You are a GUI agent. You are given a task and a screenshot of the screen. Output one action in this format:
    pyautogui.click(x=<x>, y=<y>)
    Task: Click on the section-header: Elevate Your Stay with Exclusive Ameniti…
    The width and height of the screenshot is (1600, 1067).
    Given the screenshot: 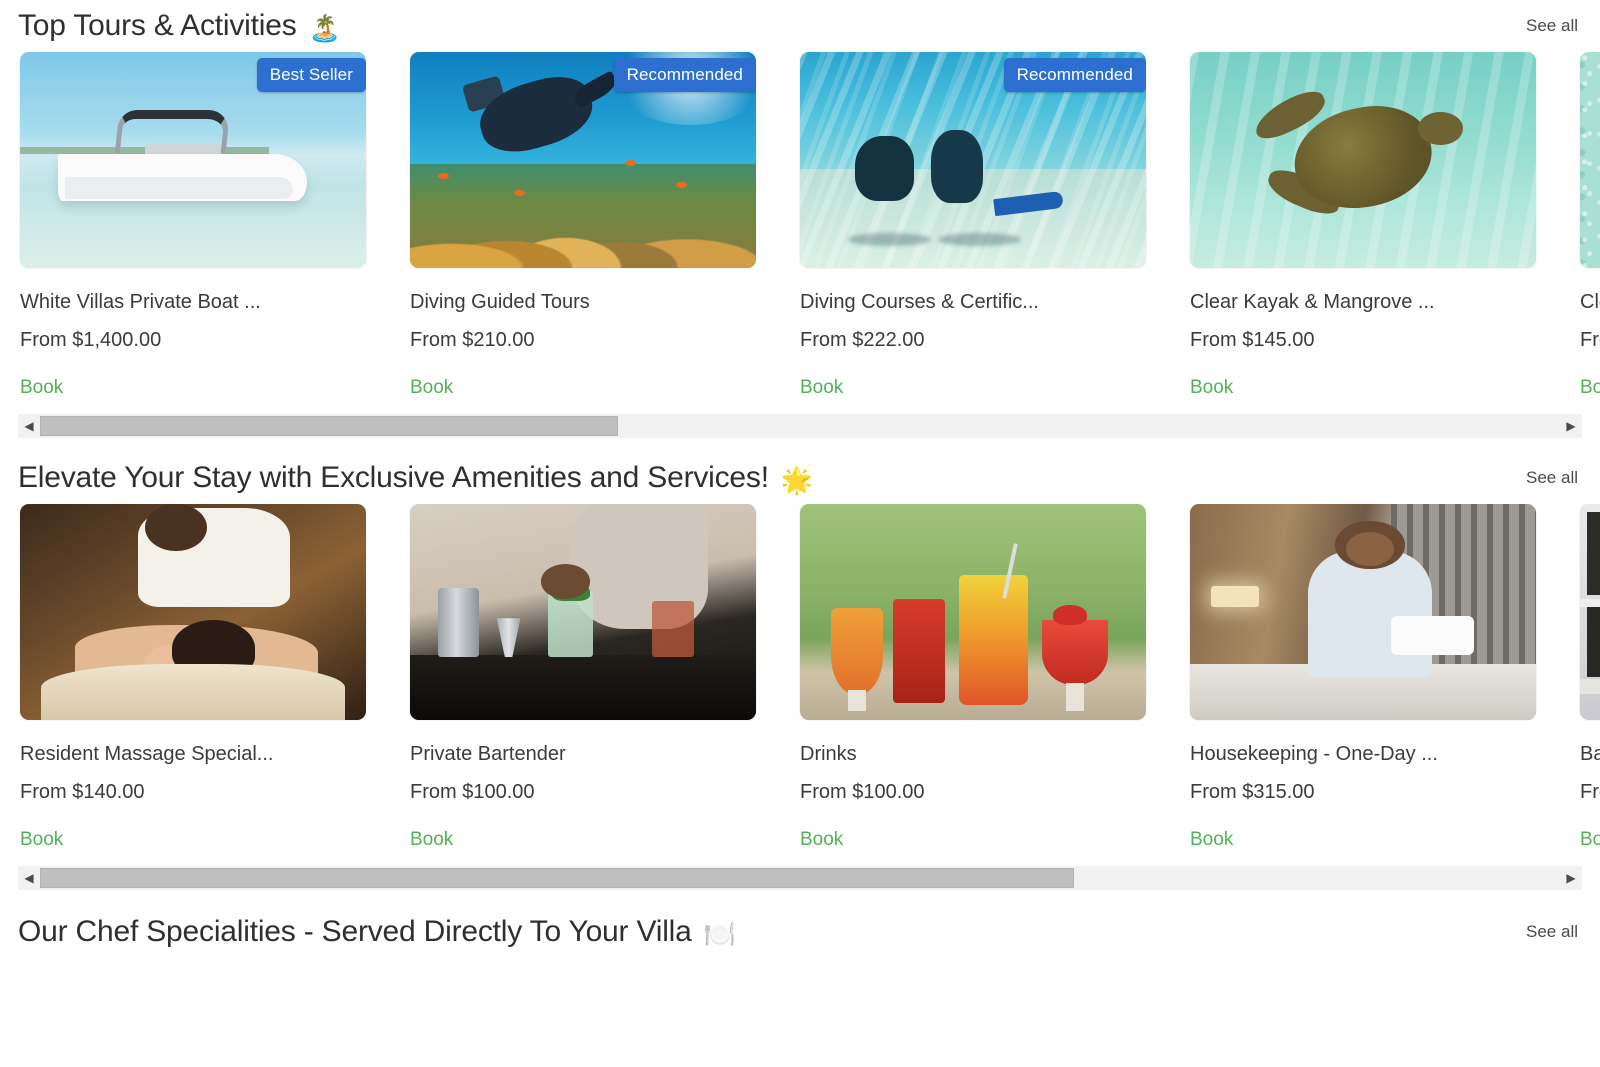 What is the action you would take?
    pyautogui.click(x=800, y=478)
    